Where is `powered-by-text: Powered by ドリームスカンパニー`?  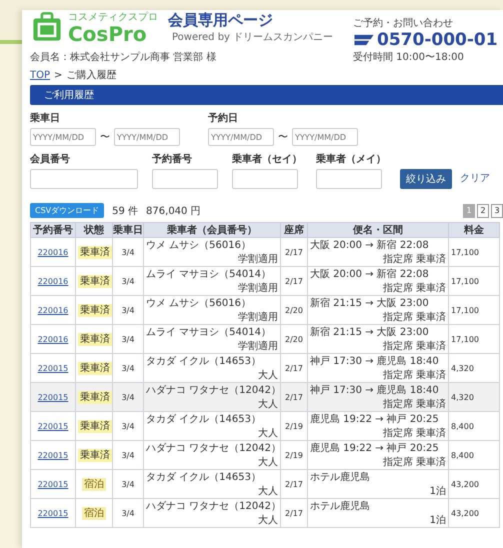 powered-by-text: Powered by ドリームスカンパニー is located at coordinates (253, 37).